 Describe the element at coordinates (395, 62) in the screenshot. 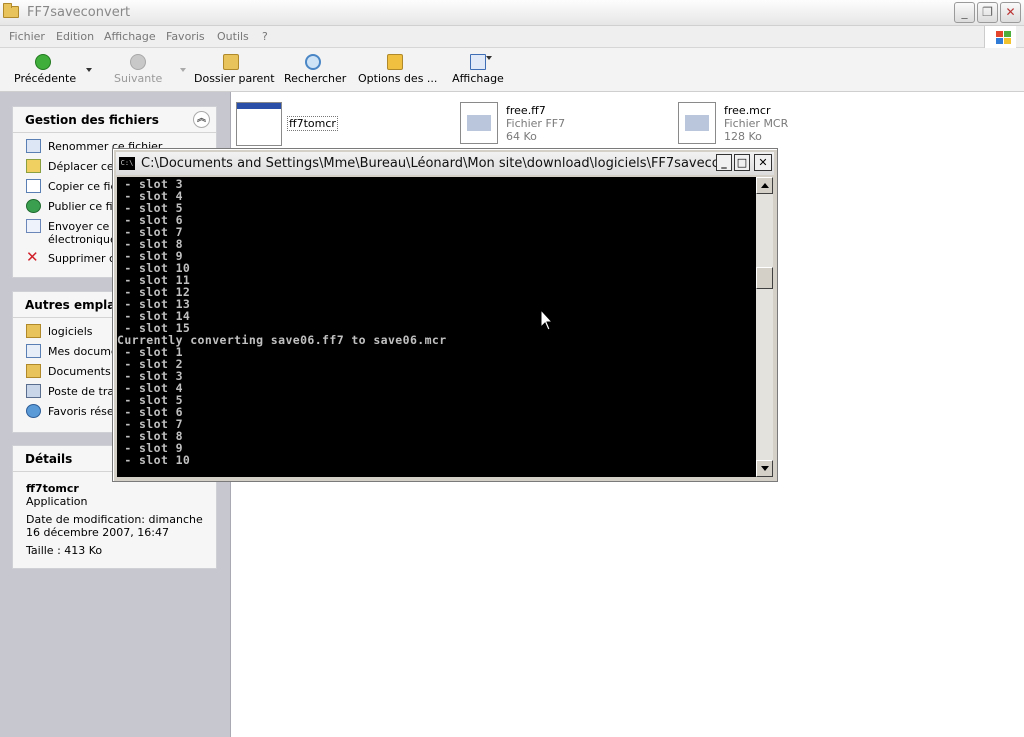

I see `folder-options-icon` at that location.